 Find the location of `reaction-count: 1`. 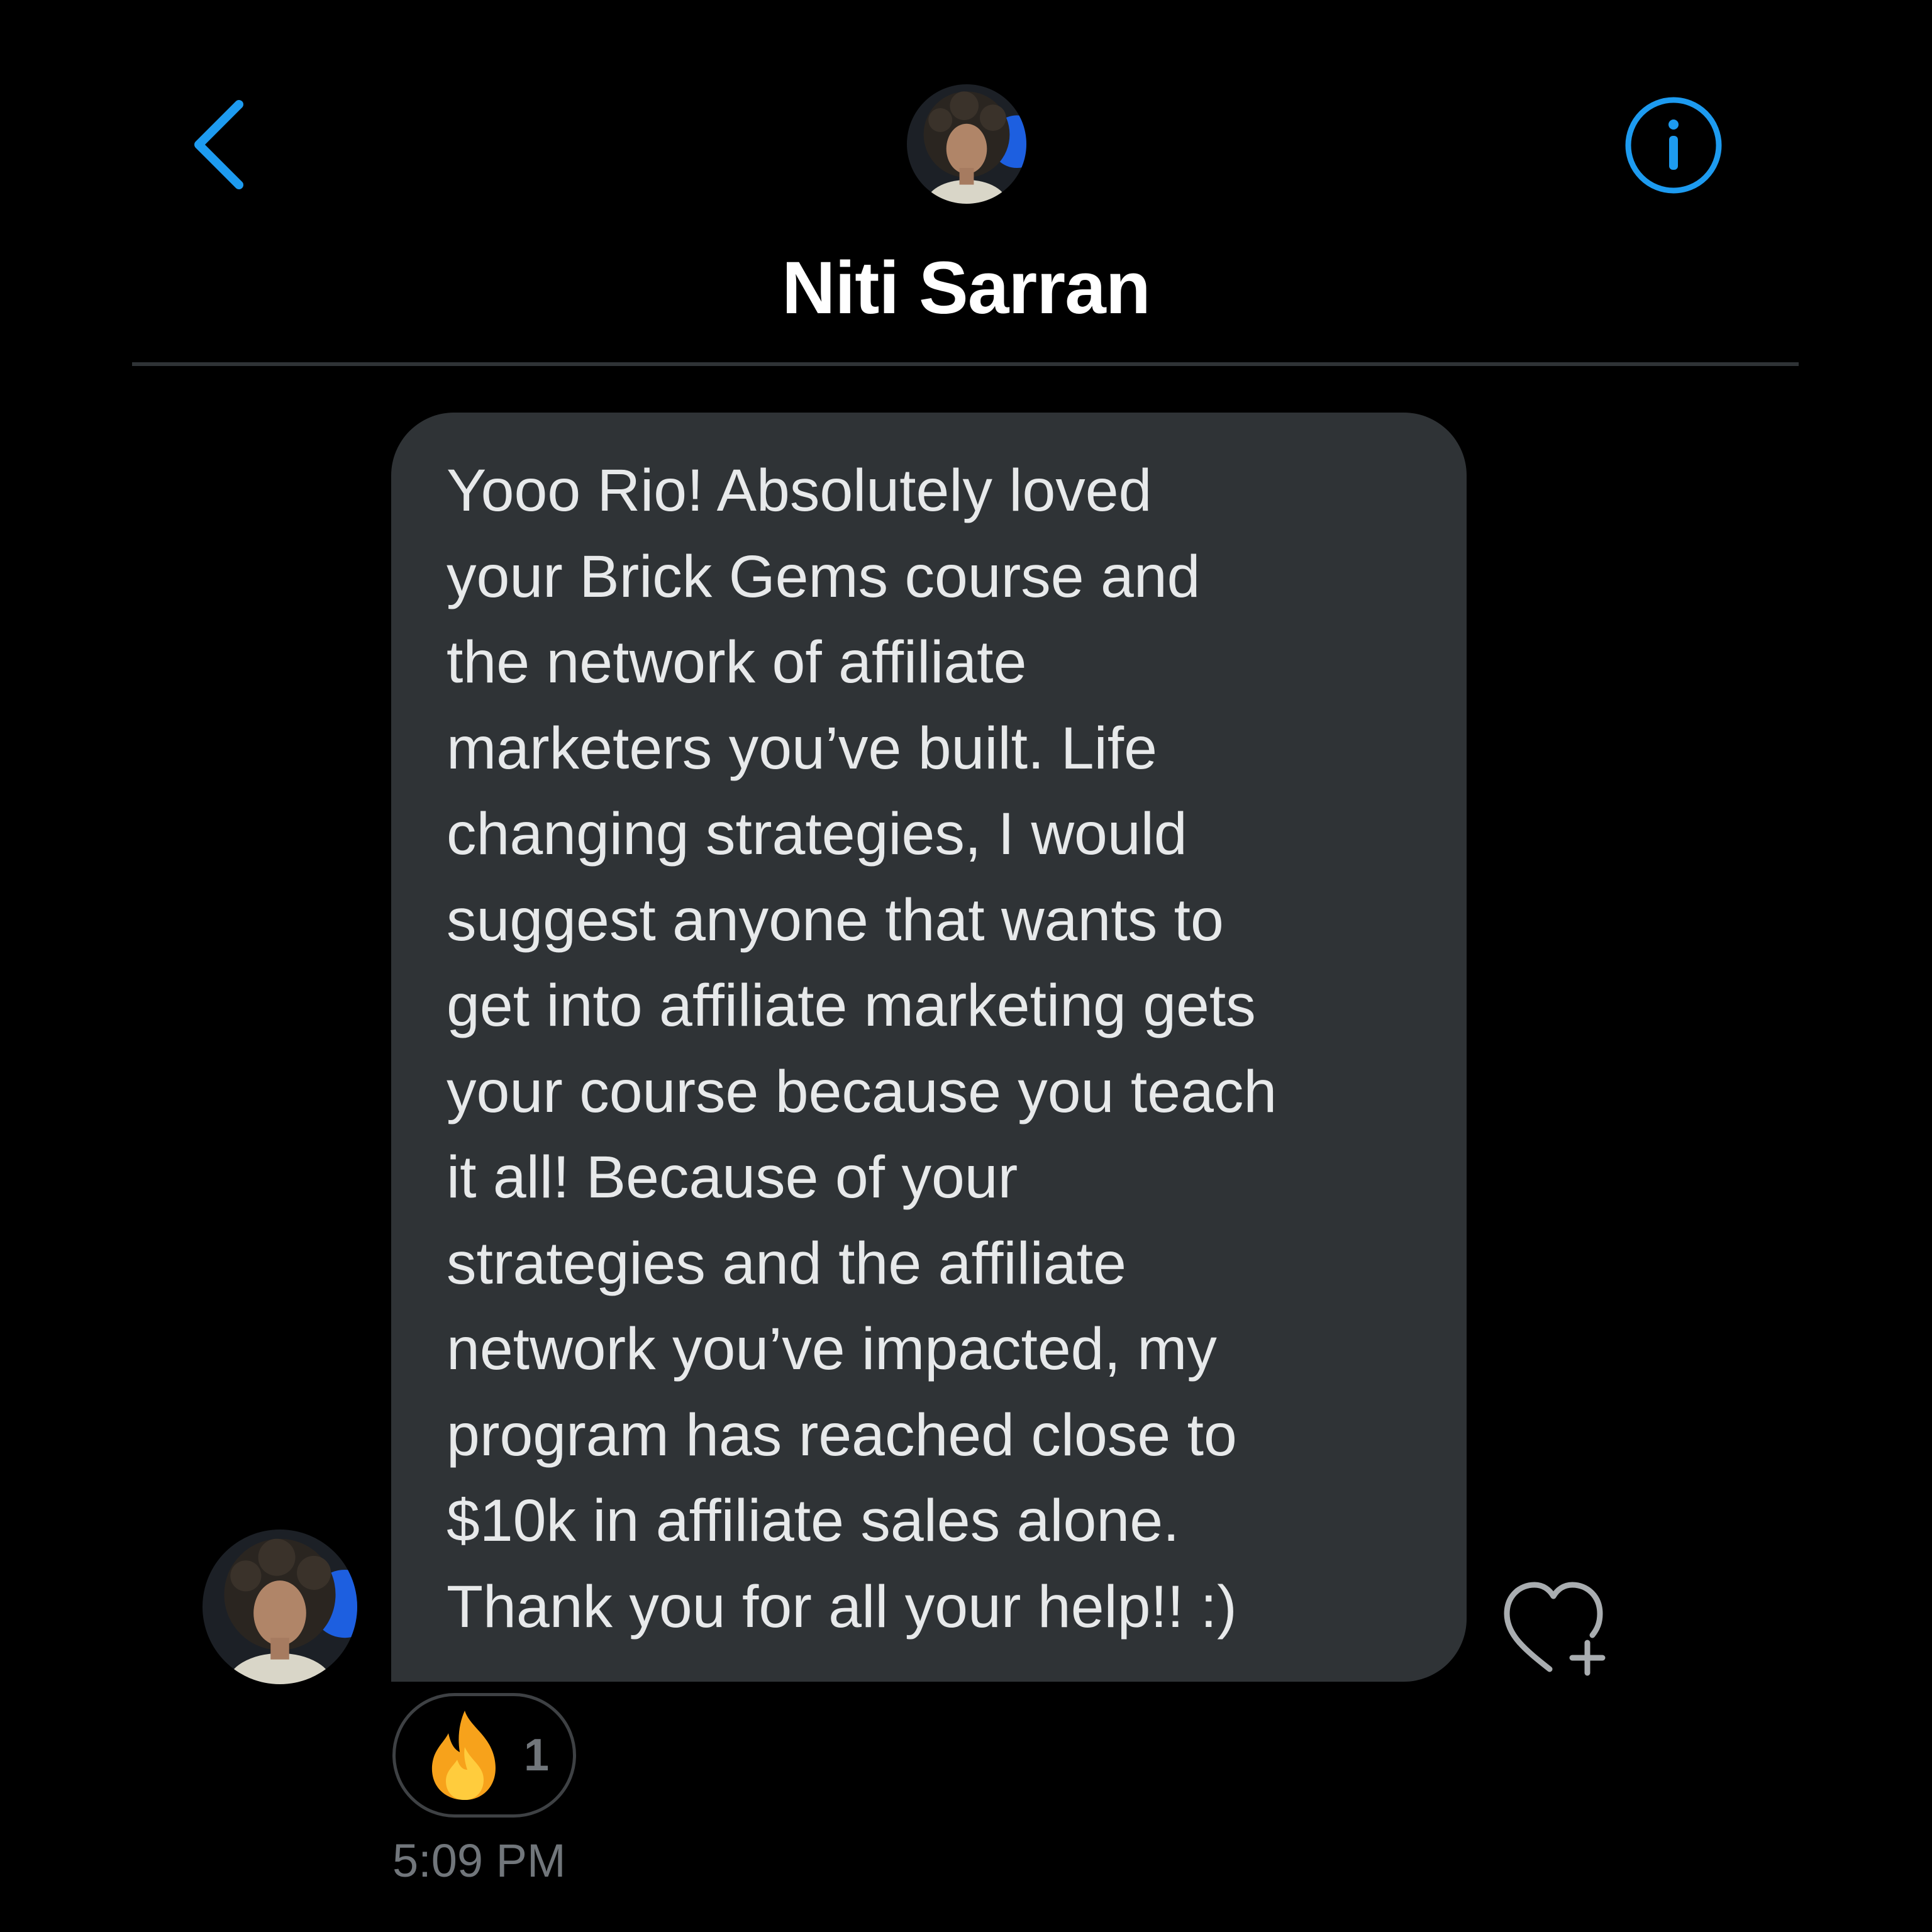

reaction-count: 1 is located at coordinates (537, 1755).